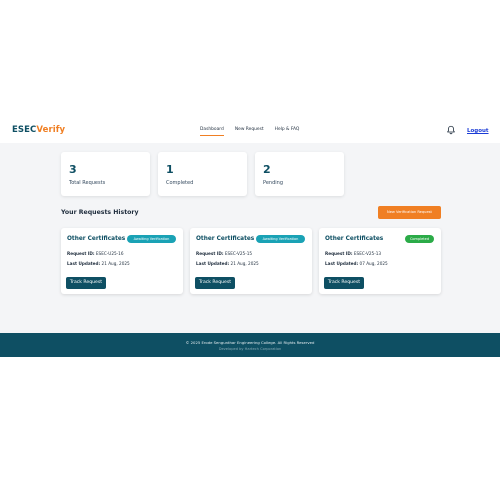 The width and height of the screenshot is (500, 500). Describe the element at coordinates (238, 253) in the screenshot. I see `request-id-value: ESEC-V25-15` at that location.